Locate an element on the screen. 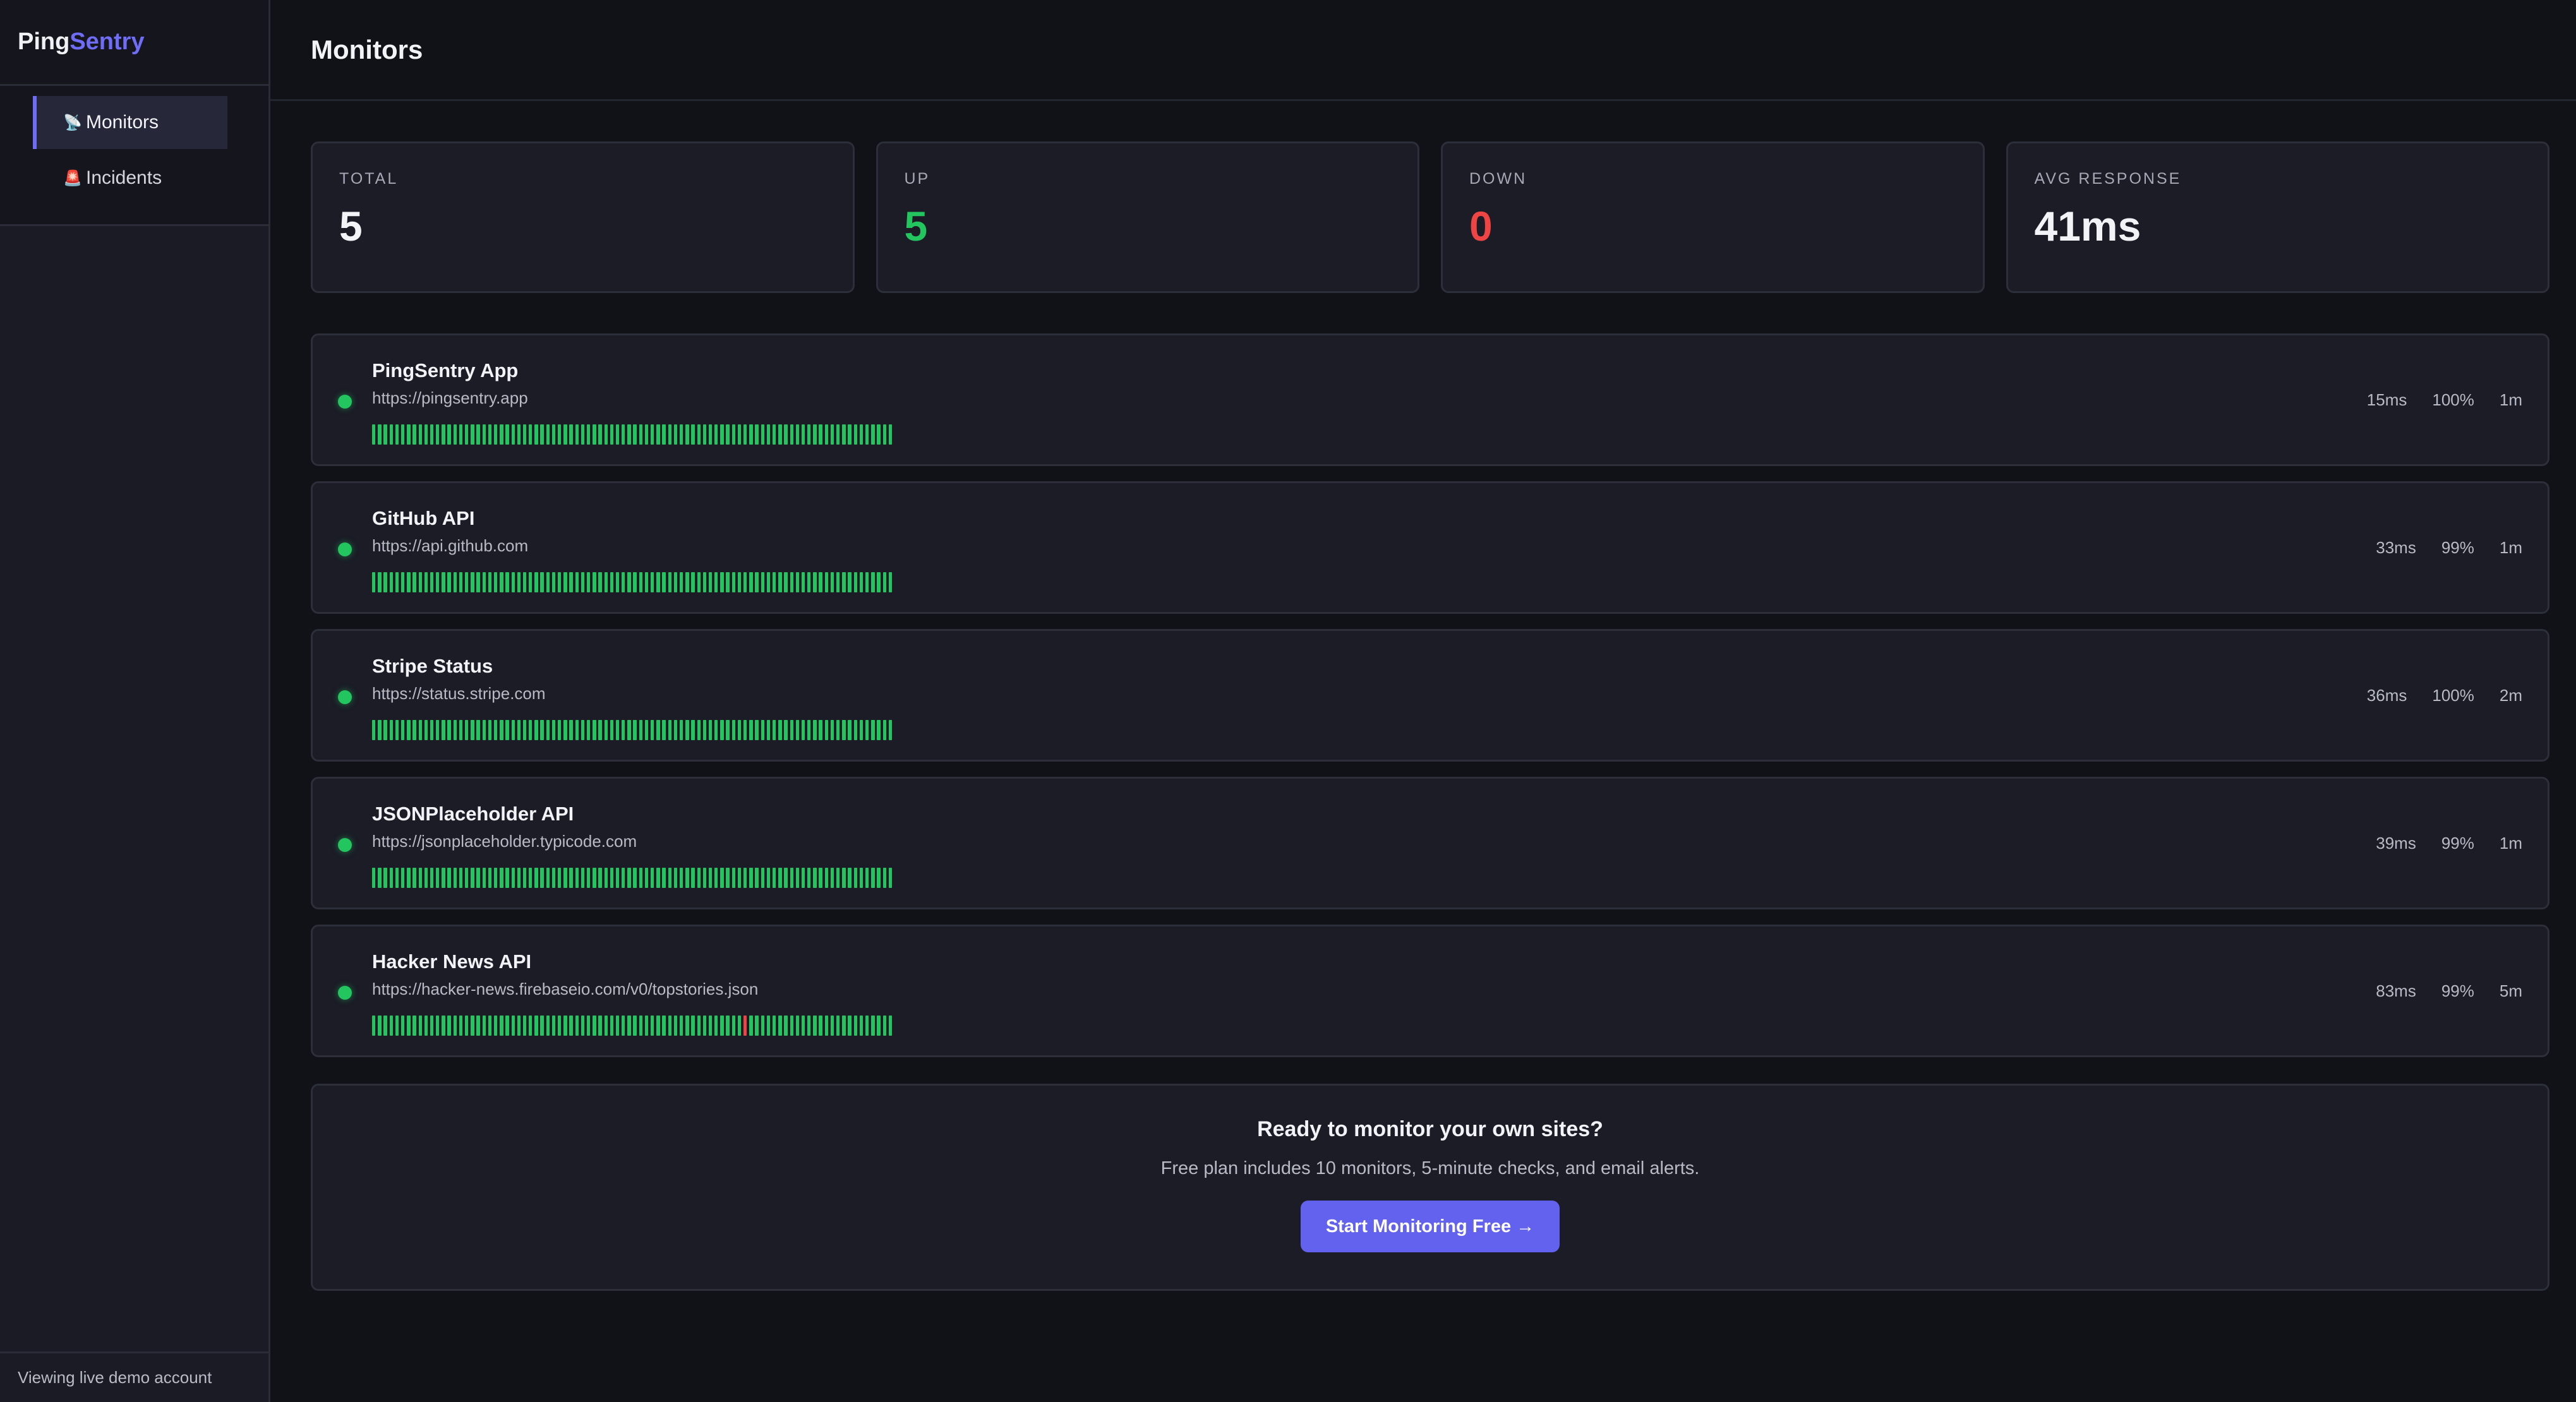 The height and width of the screenshot is (1402, 2576). monitor-url: https://status.stripe.com is located at coordinates (459, 693).